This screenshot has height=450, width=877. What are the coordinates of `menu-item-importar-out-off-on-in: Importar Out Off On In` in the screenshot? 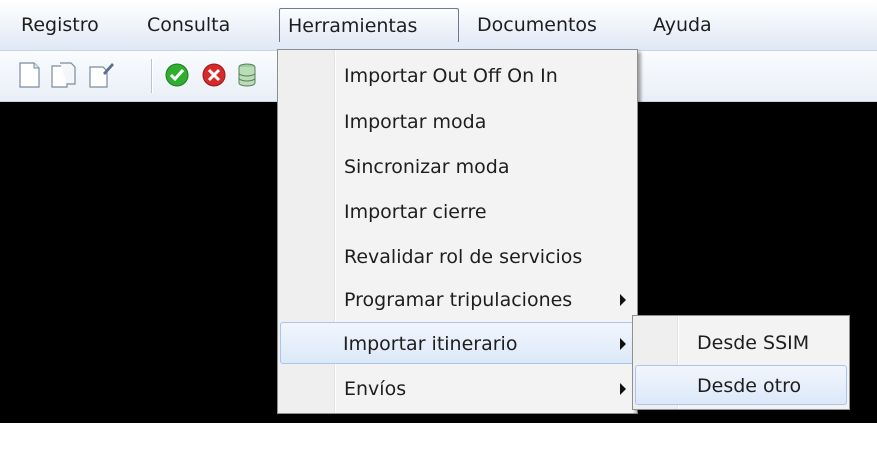 It's located at (457, 76).